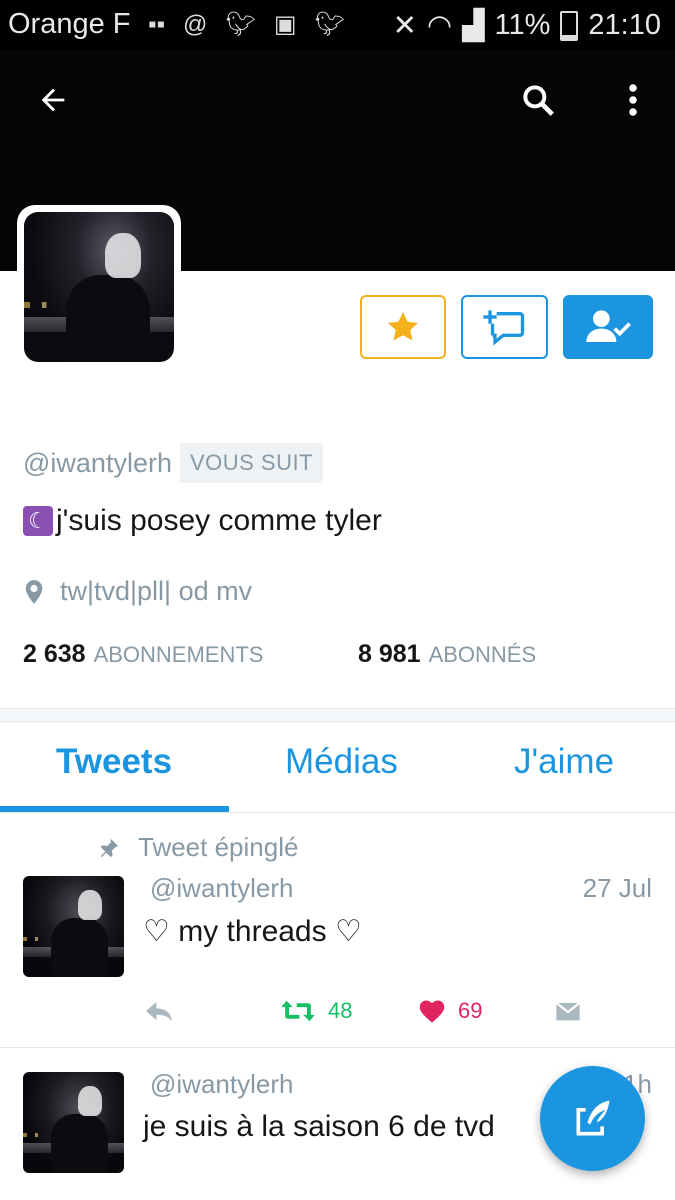  Describe the element at coordinates (97, 462) in the screenshot. I see `profile-handle: @iwantylerh` at that location.